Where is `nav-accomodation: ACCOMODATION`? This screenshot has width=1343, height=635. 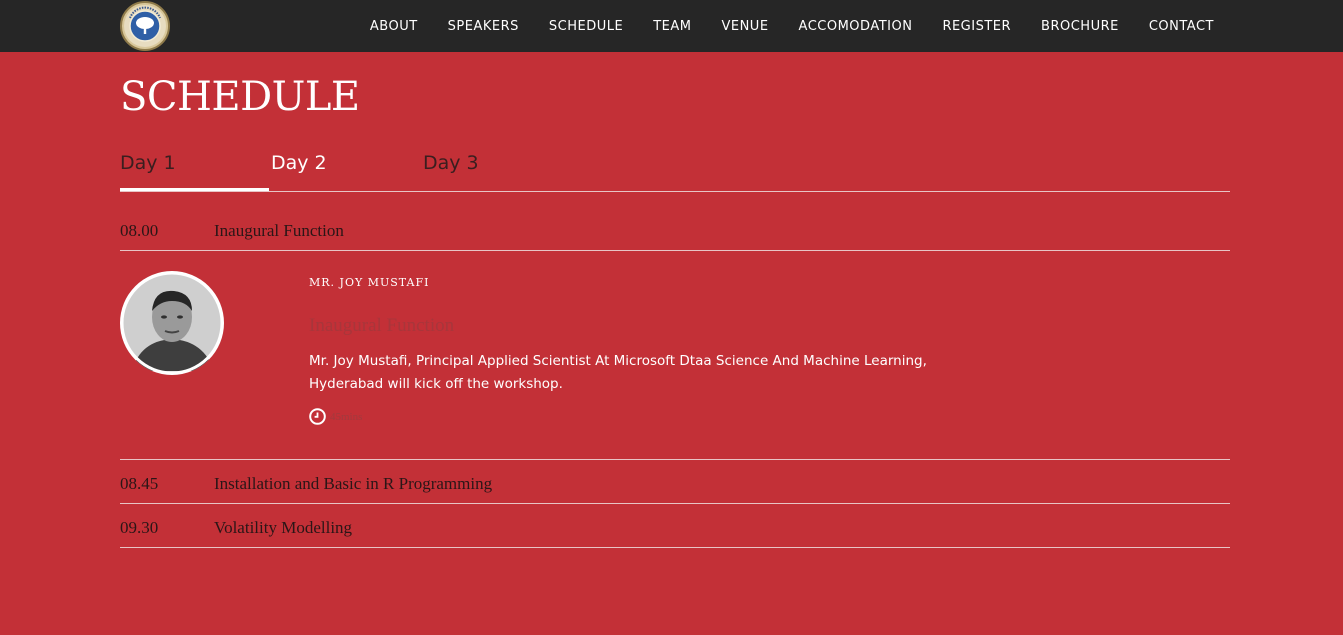
nav-accomodation: ACCOMODATION is located at coordinates (856, 26).